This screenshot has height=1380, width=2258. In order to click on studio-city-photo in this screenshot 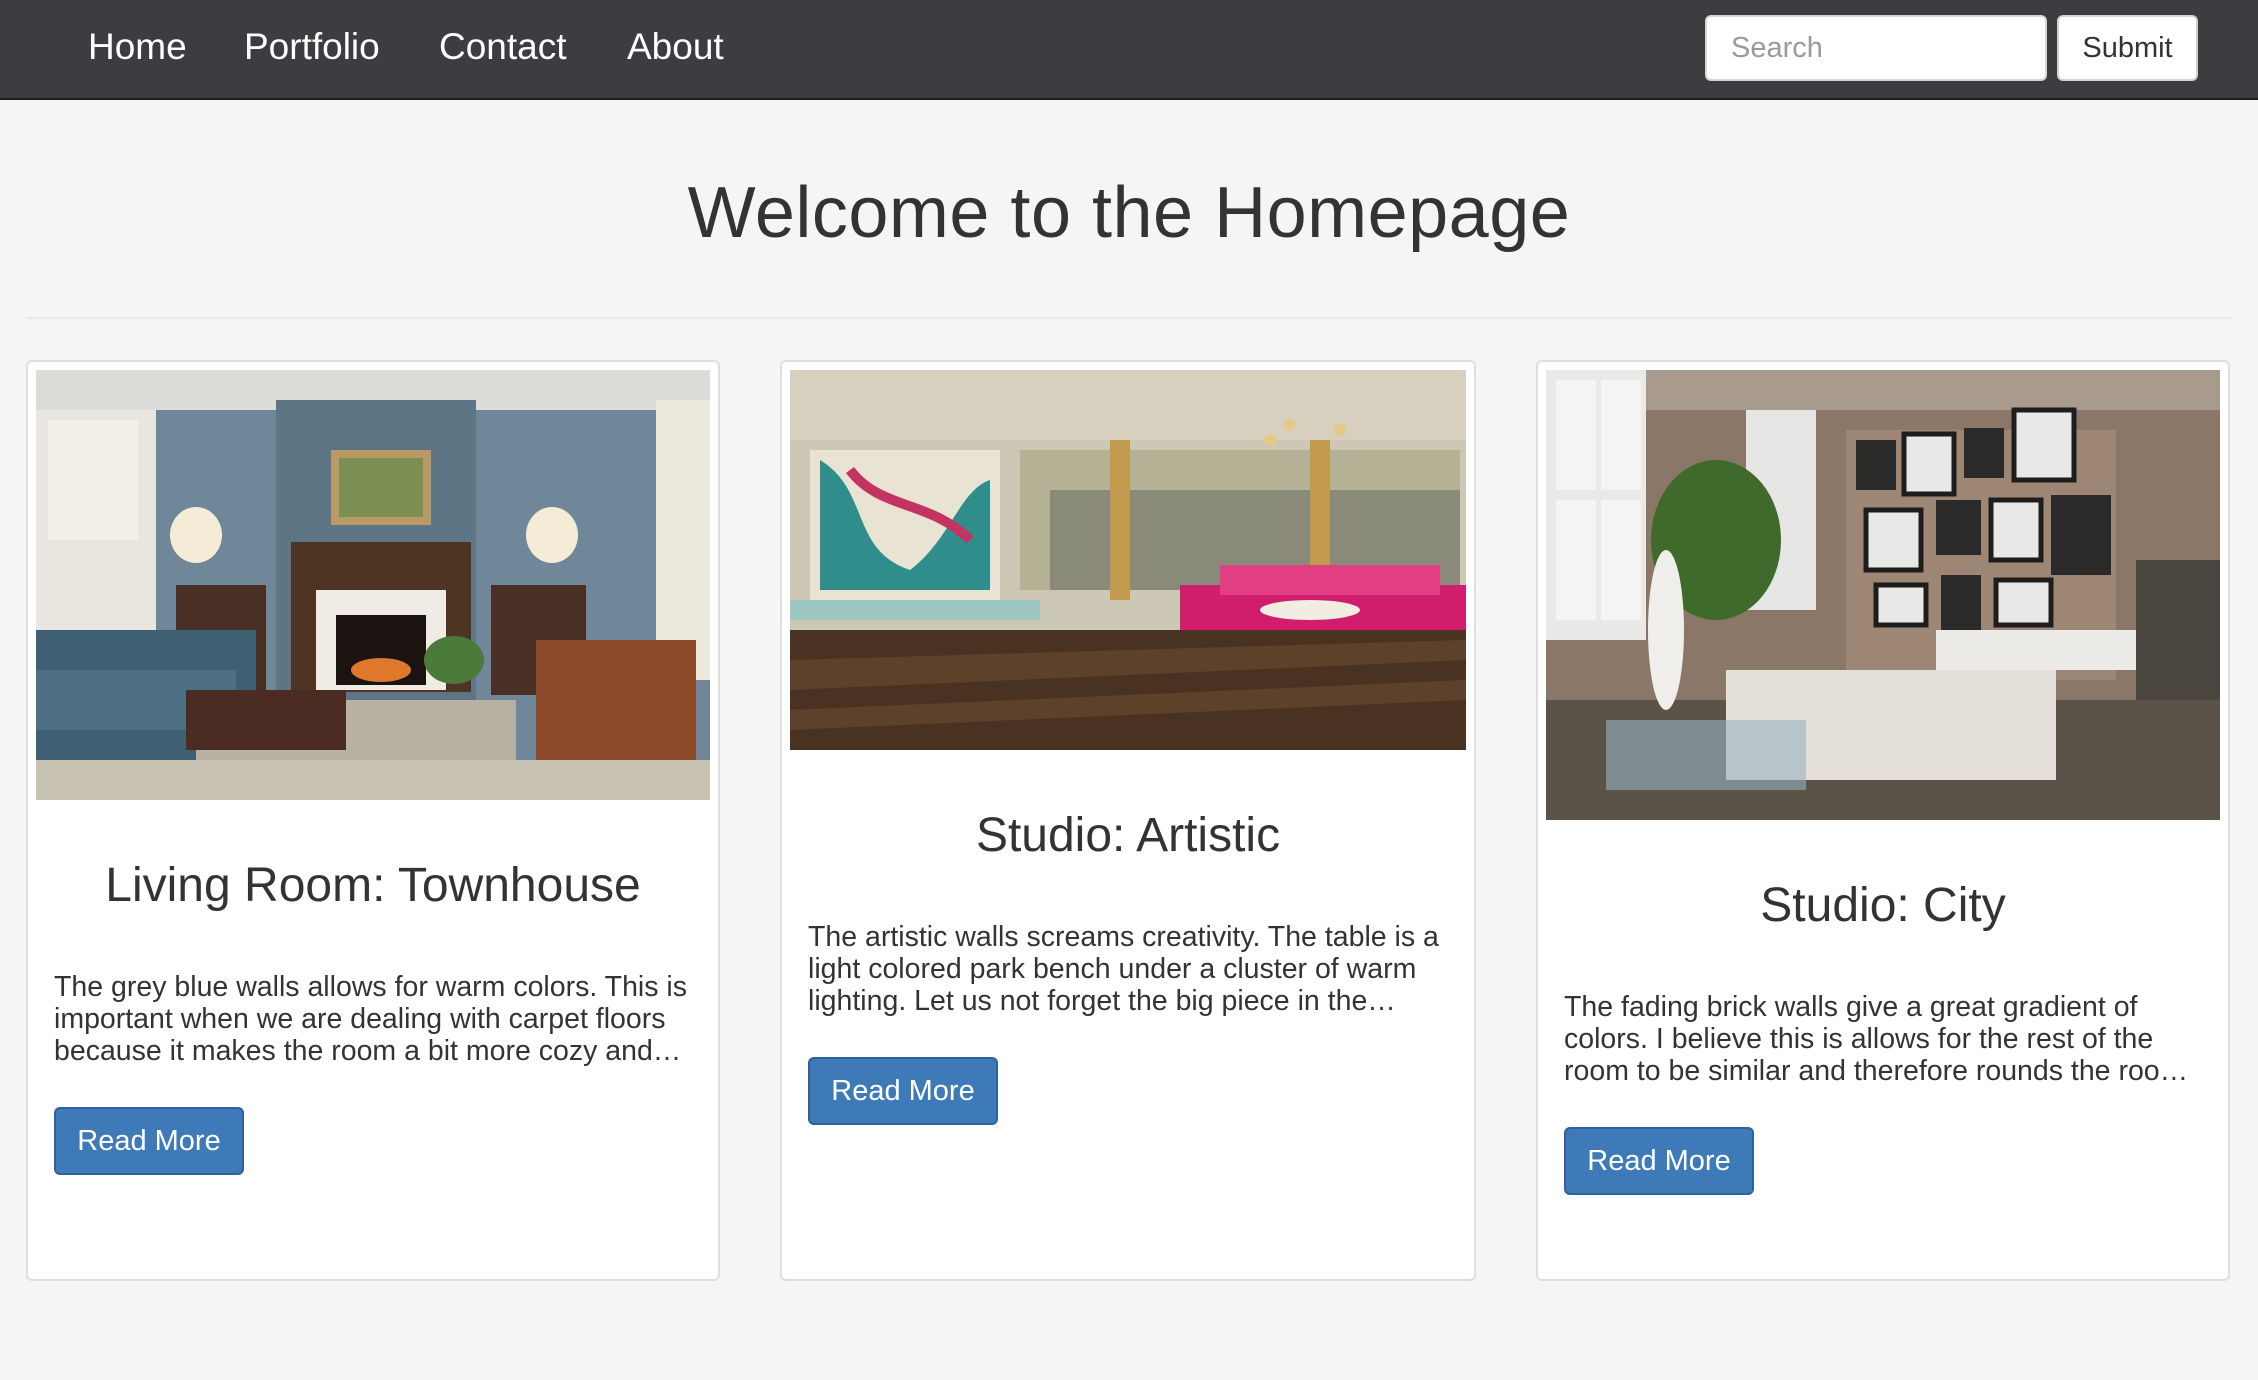, I will do `click(1883, 595)`.